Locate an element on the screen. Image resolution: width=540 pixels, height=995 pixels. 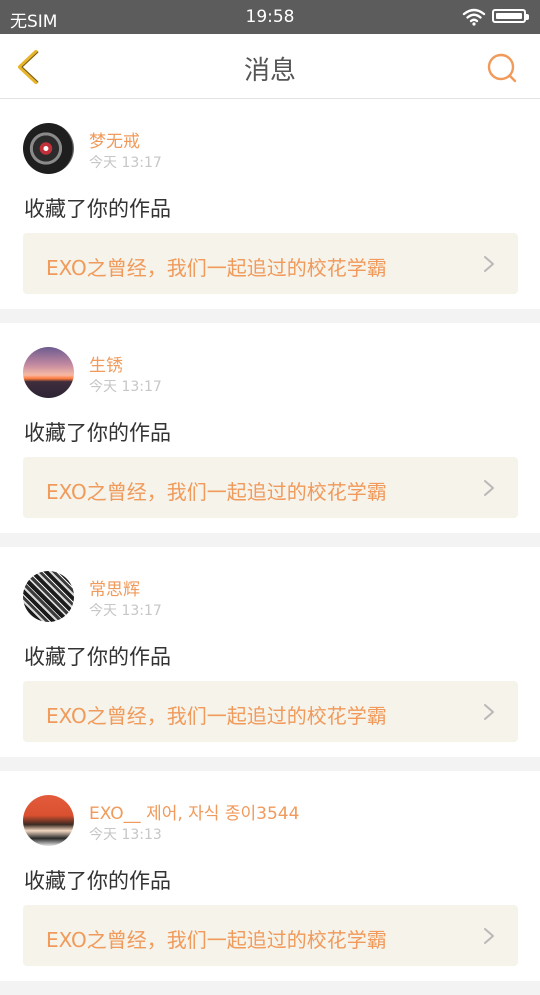
status-bar: 无SIM 19:58 is located at coordinates (270, 17).